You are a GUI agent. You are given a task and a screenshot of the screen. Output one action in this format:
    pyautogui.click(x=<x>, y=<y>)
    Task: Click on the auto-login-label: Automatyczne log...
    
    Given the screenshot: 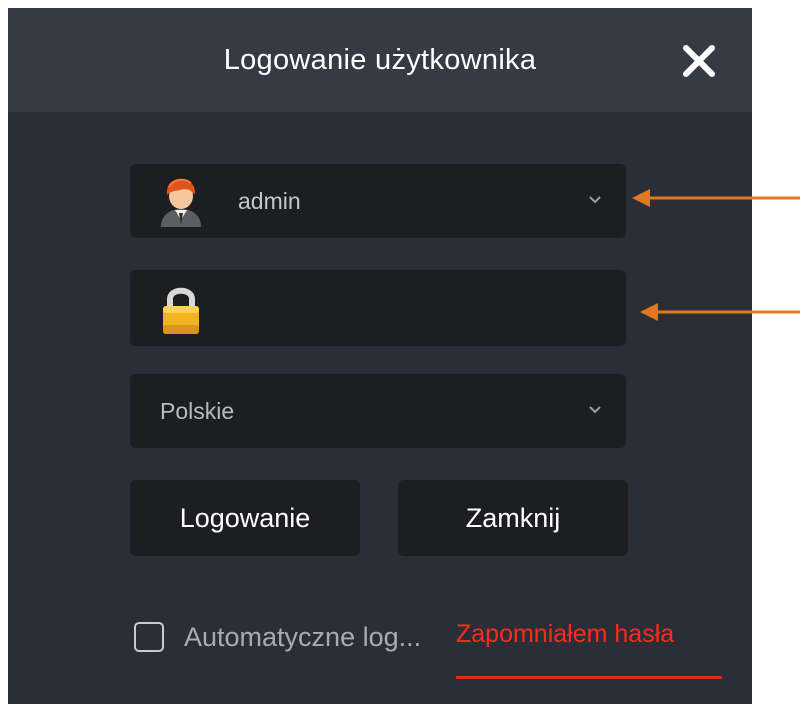 What is the action you would take?
    pyautogui.click(x=303, y=637)
    